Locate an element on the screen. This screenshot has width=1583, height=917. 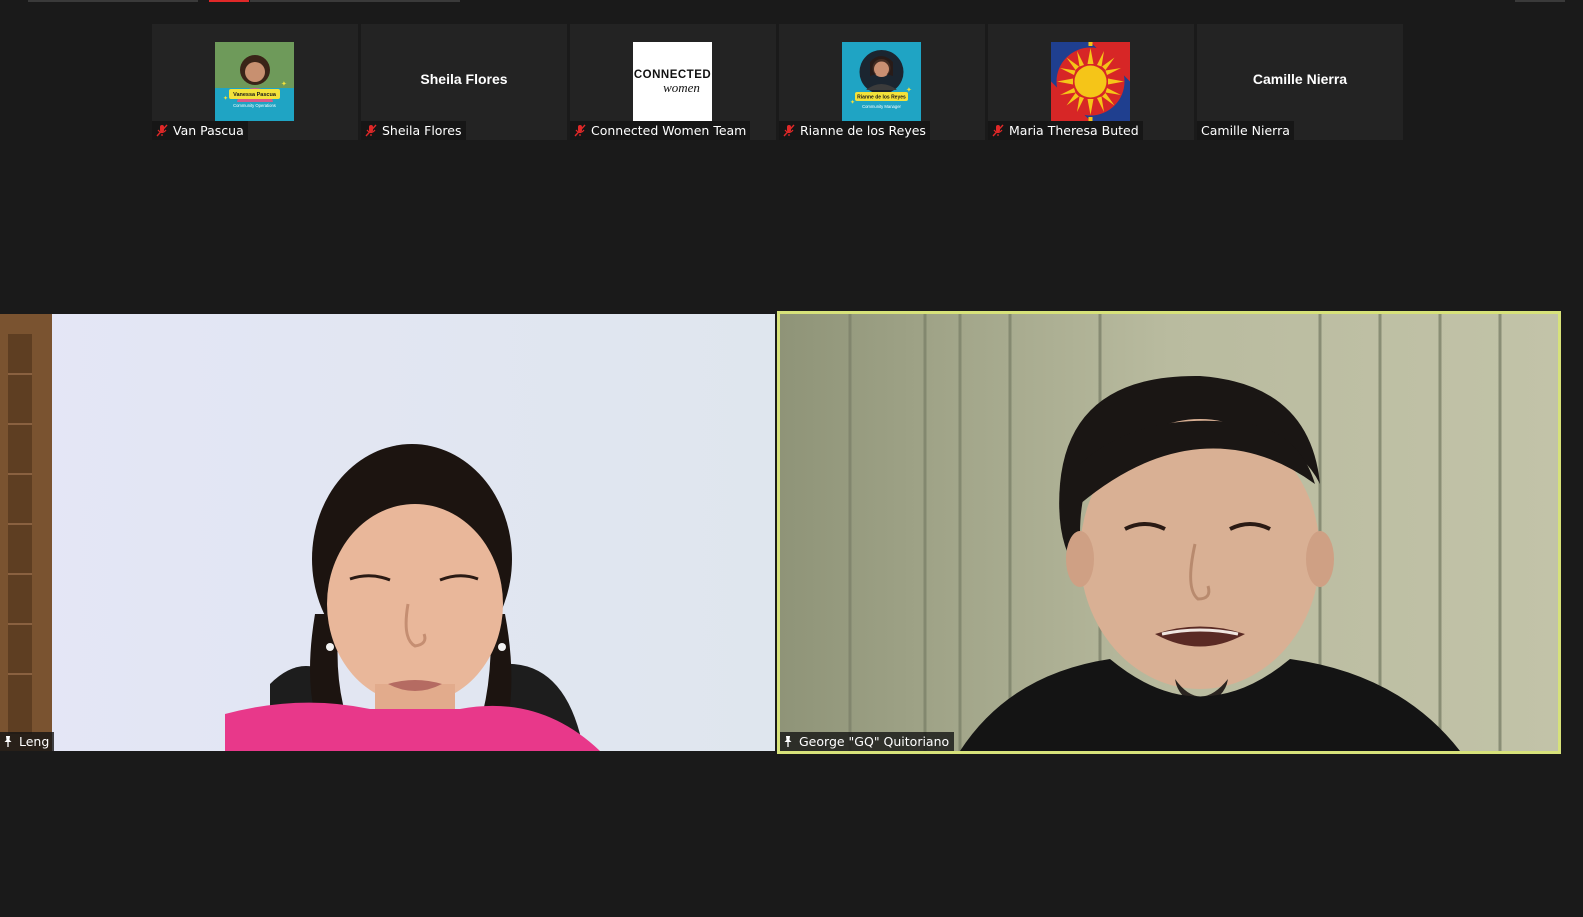
participant-name-label: Sheila Flores is located at coordinates (413, 130).